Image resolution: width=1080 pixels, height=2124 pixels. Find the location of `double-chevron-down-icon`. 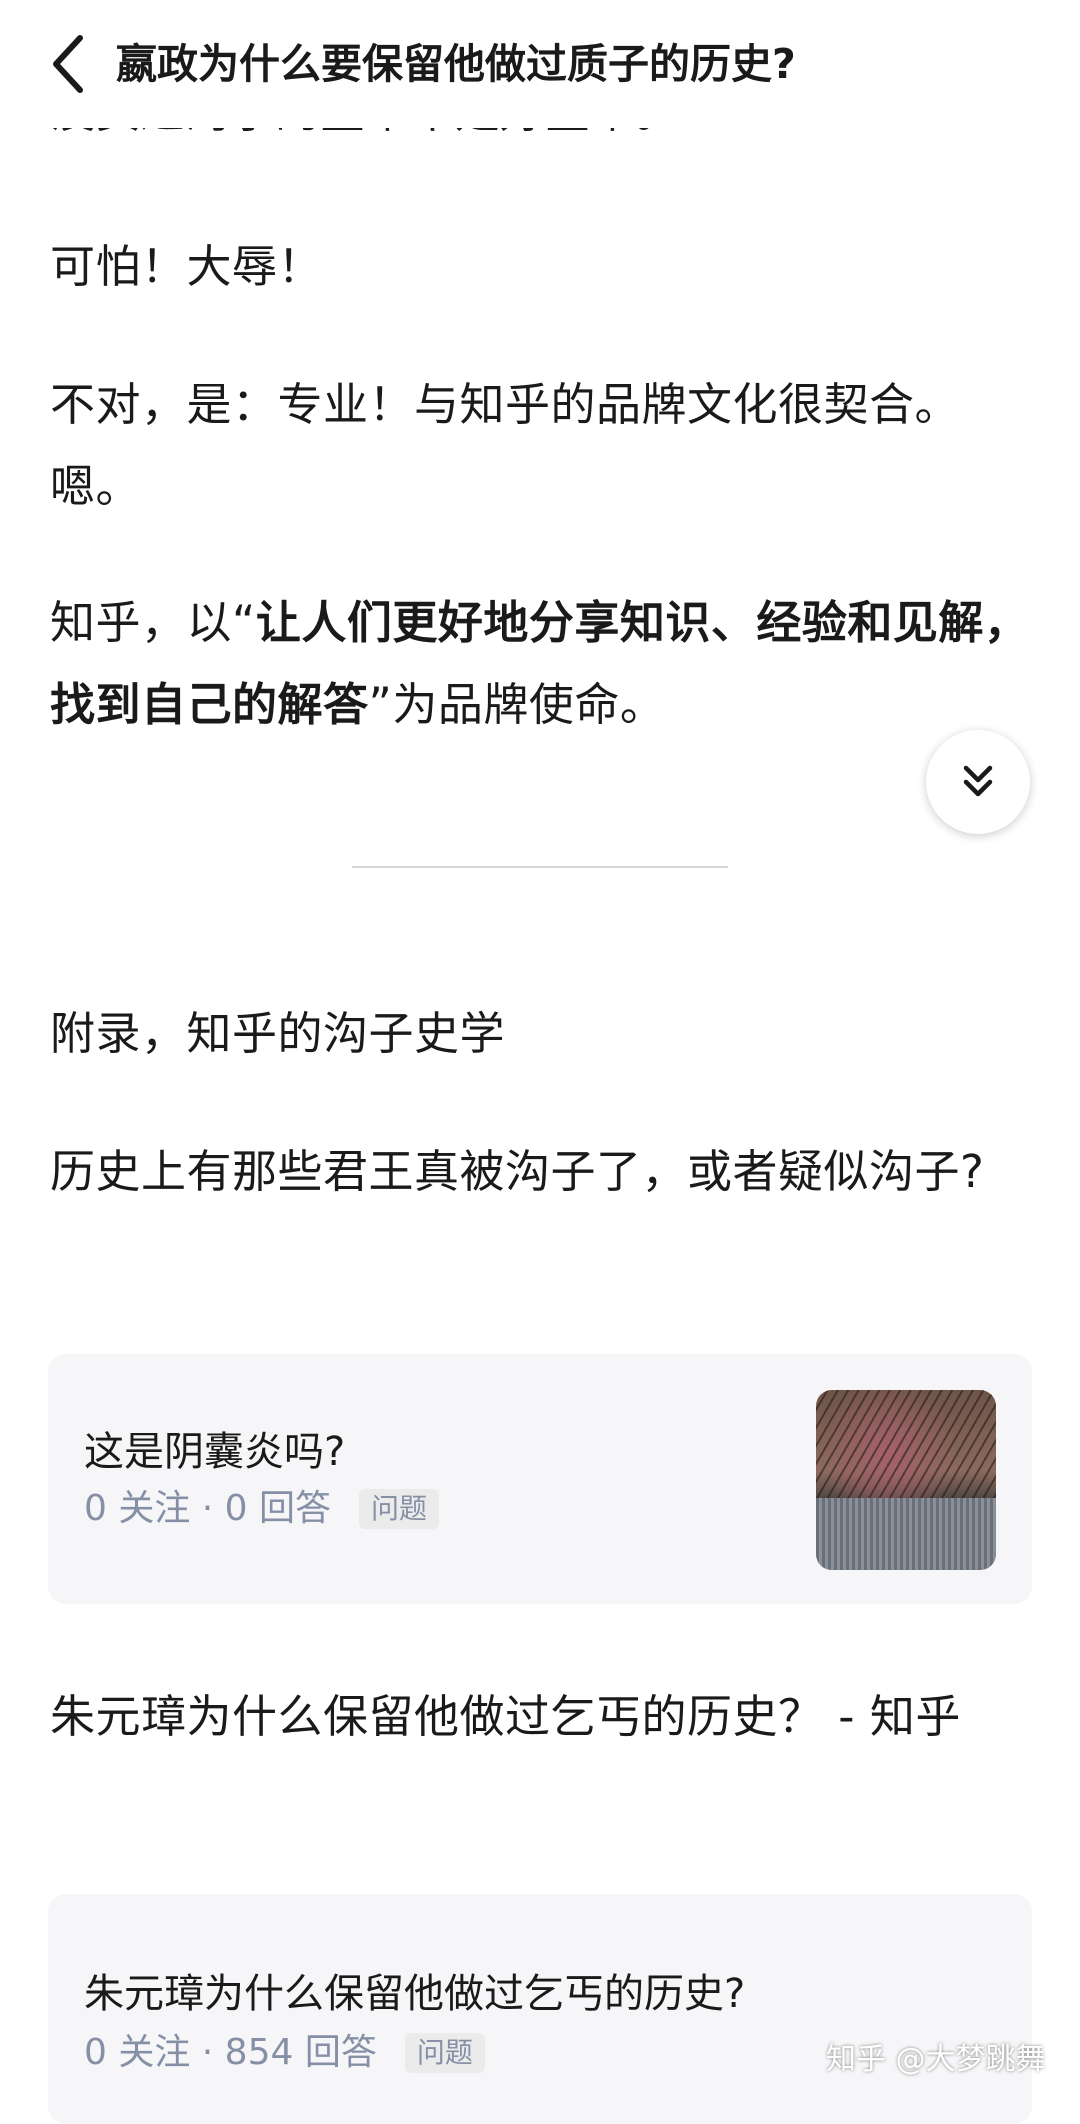

double-chevron-down-icon is located at coordinates (978, 781).